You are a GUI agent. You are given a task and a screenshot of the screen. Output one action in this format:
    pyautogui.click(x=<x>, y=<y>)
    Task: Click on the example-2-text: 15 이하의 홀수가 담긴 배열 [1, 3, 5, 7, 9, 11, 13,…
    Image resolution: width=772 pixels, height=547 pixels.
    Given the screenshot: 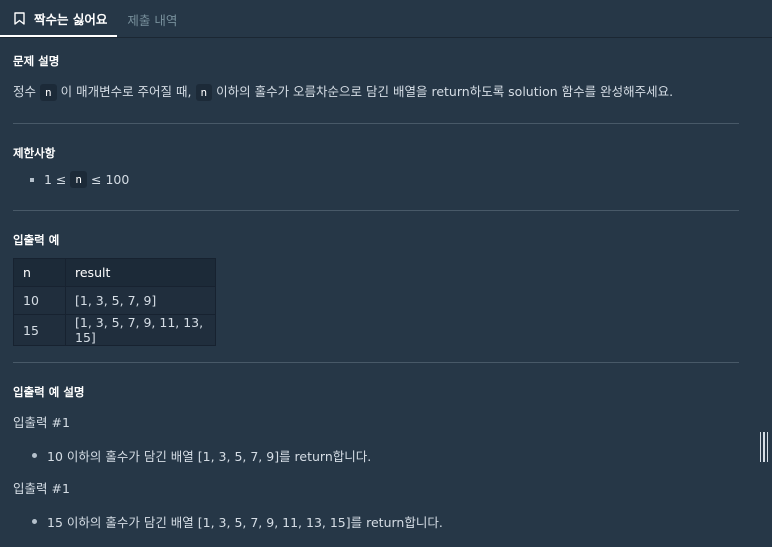 What is the action you would take?
    pyautogui.click(x=245, y=522)
    